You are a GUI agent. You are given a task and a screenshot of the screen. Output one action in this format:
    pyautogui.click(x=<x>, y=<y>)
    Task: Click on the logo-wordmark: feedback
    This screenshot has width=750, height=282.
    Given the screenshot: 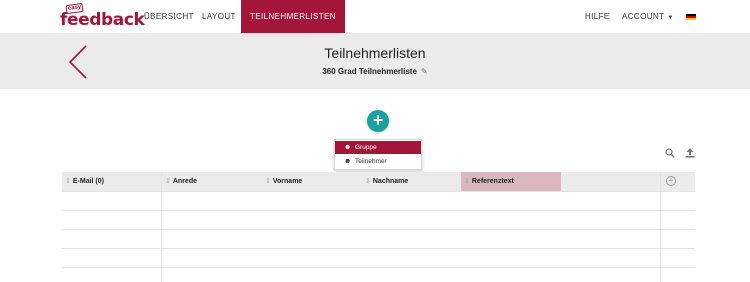 What is the action you would take?
    pyautogui.click(x=102, y=20)
    